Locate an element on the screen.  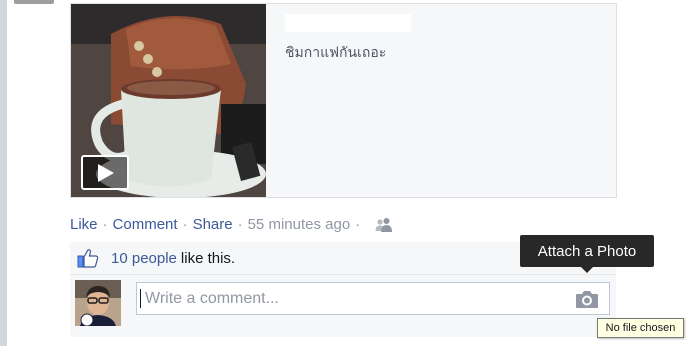
profile-photo is located at coordinates (98, 303).